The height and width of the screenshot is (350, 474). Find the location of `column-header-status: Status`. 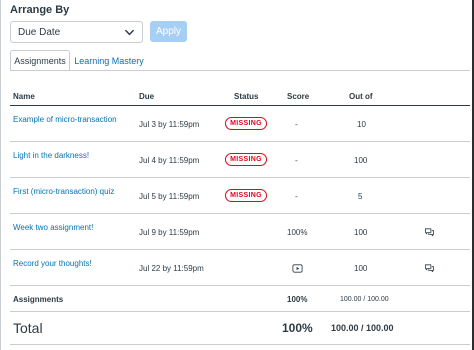

column-header-status: Status is located at coordinates (246, 96).